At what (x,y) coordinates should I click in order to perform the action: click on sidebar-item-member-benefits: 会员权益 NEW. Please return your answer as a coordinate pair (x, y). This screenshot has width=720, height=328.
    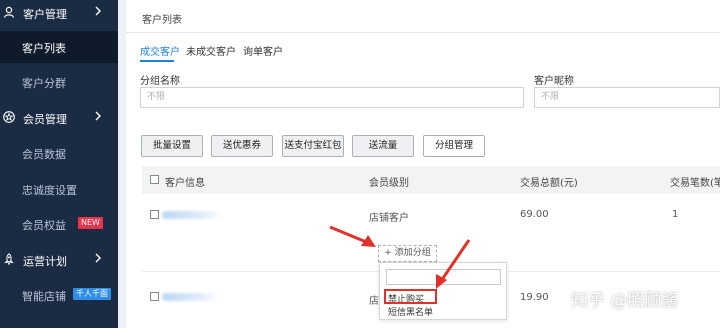
    Looking at the image, I should click on (59, 224).